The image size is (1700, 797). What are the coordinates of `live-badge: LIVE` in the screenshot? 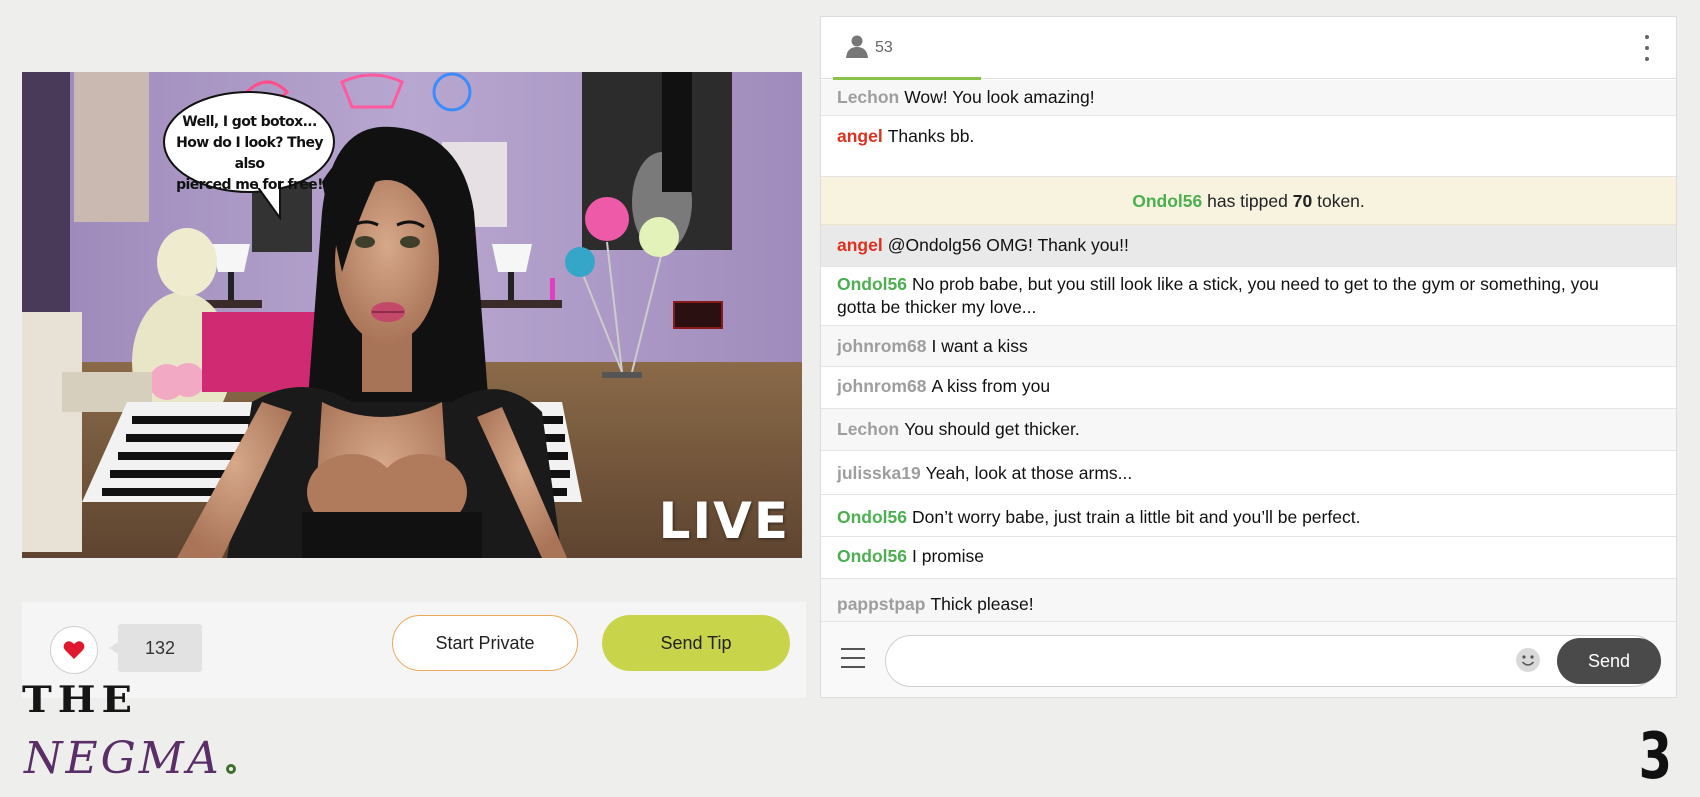 It's located at (724, 521).